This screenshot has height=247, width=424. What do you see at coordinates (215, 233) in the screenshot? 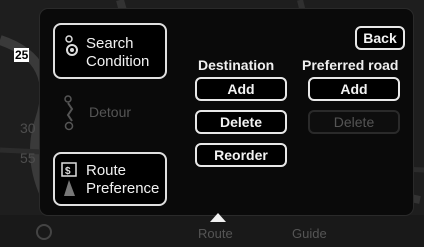
I see `bottom-tab-route: Route` at bounding box center [215, 233].